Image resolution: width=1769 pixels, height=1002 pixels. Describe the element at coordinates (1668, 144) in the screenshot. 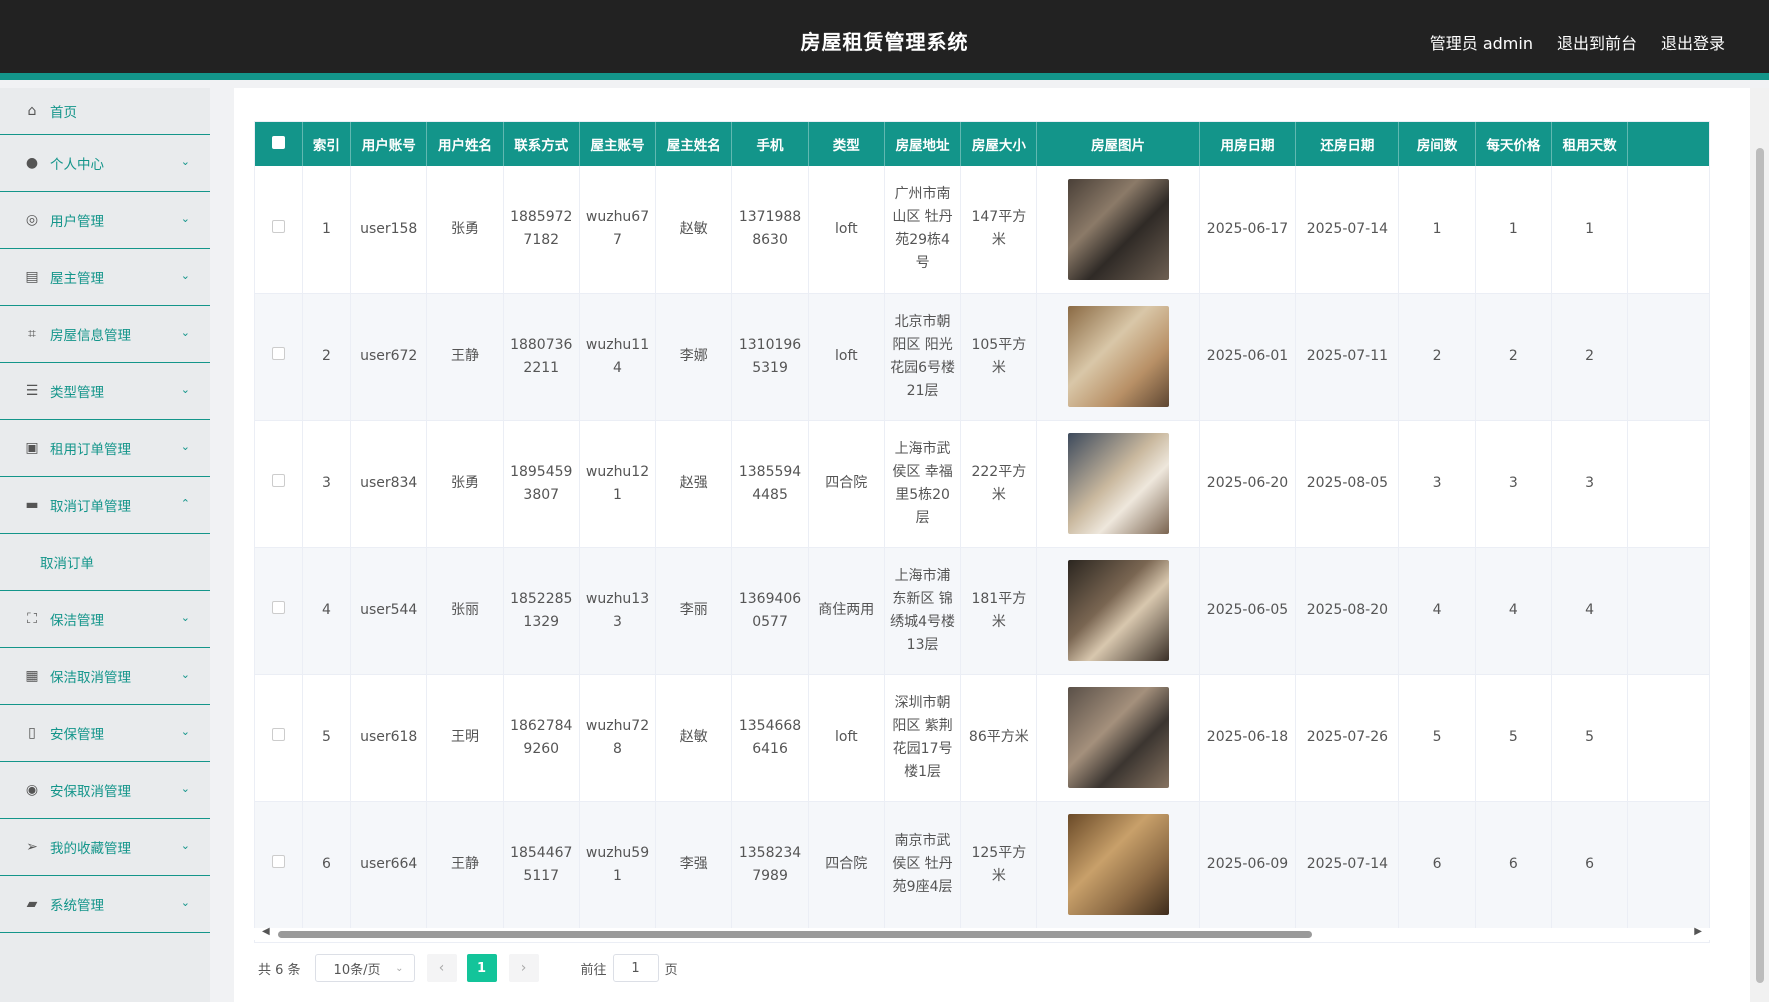

I see `column-header-overflow` at that location.